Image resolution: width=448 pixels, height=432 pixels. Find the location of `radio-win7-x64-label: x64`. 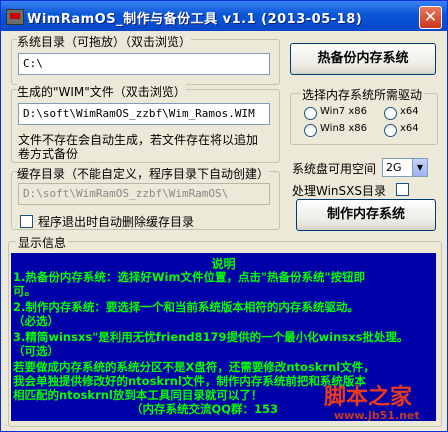

radio-win7-x64-label: x64 is located at coordinates (409, 111).